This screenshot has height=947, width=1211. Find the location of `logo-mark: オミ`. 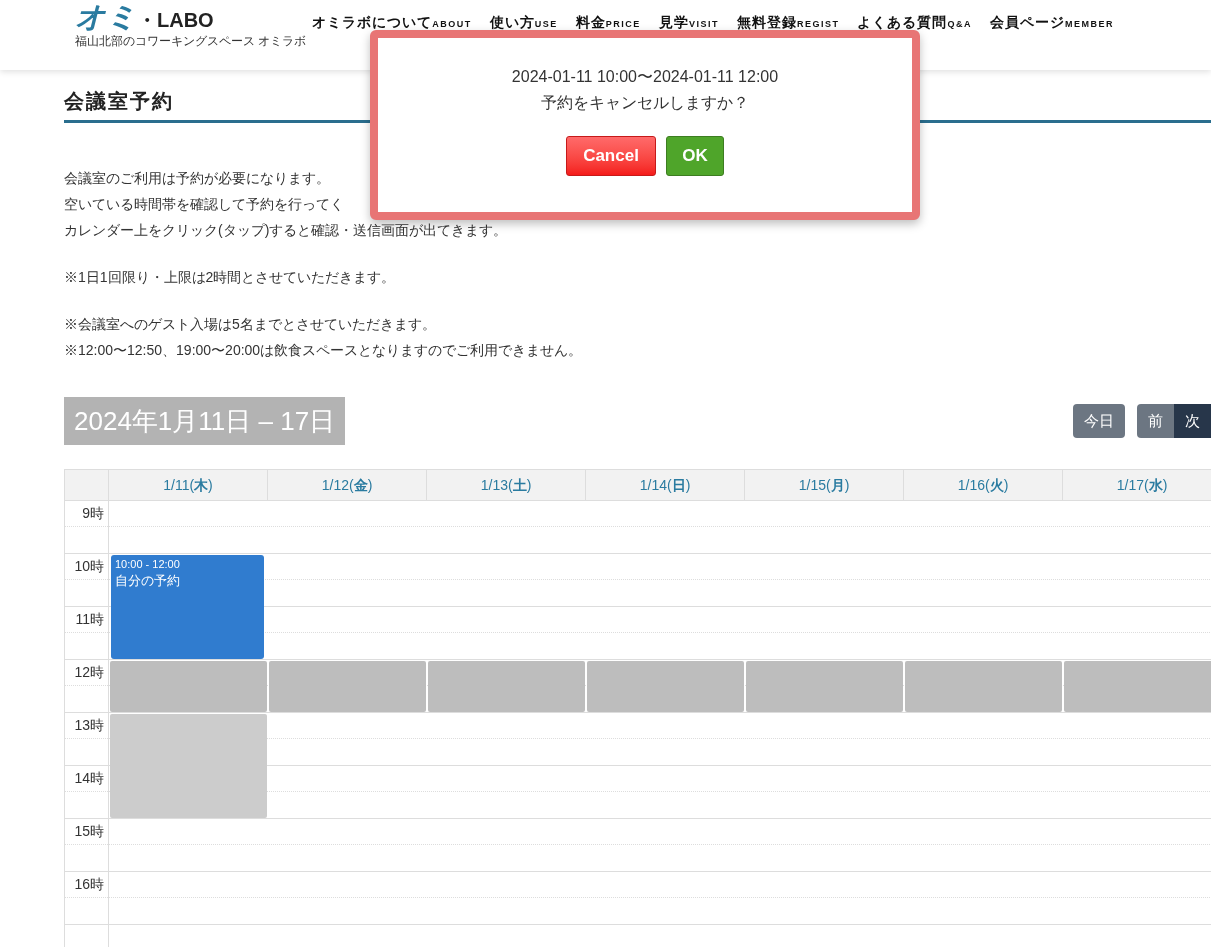

logo-mark: オミ is located at coordinates (106, 17).